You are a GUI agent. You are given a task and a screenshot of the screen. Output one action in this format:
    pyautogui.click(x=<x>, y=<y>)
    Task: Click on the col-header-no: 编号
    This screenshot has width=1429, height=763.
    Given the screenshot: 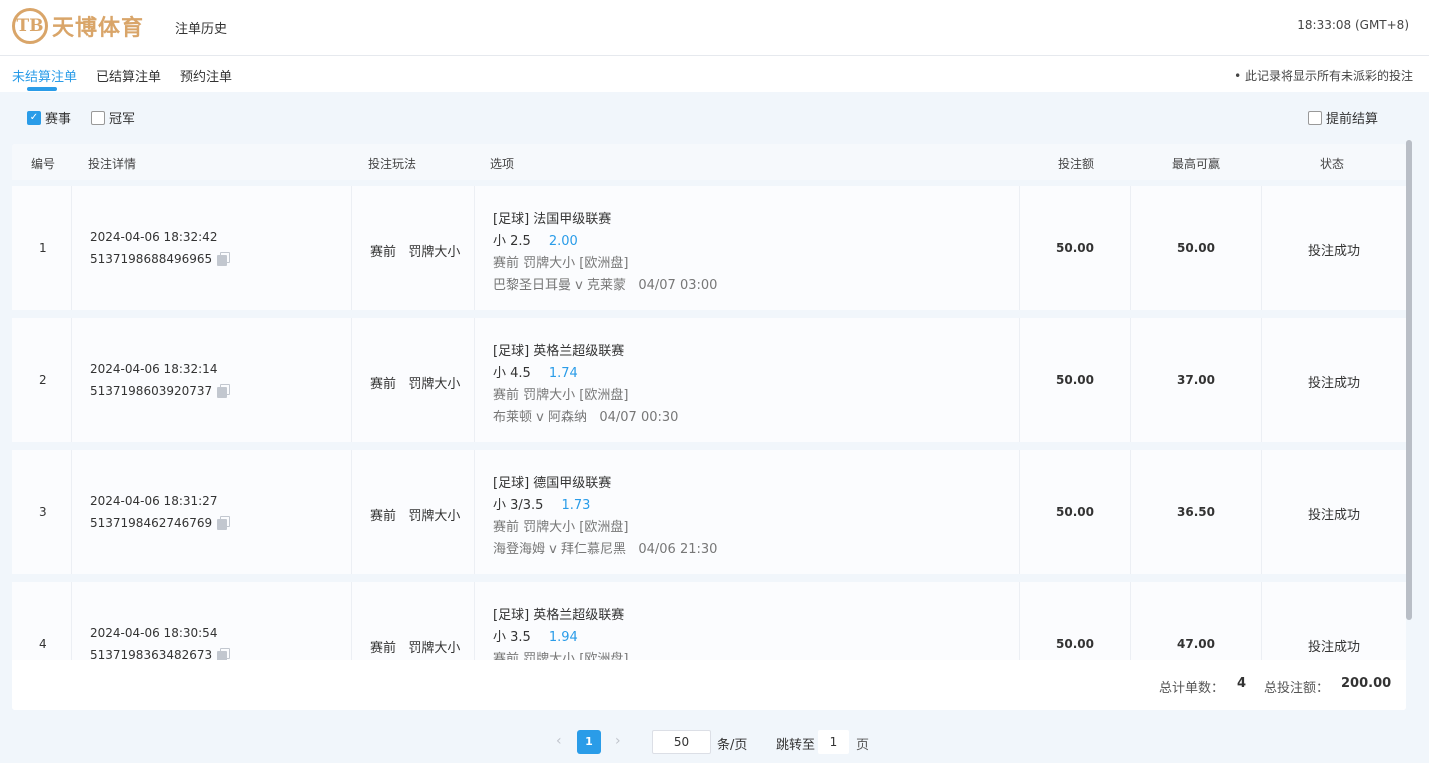 What is the action you would take?
    pyautogui.click(x=43, y=164)
    